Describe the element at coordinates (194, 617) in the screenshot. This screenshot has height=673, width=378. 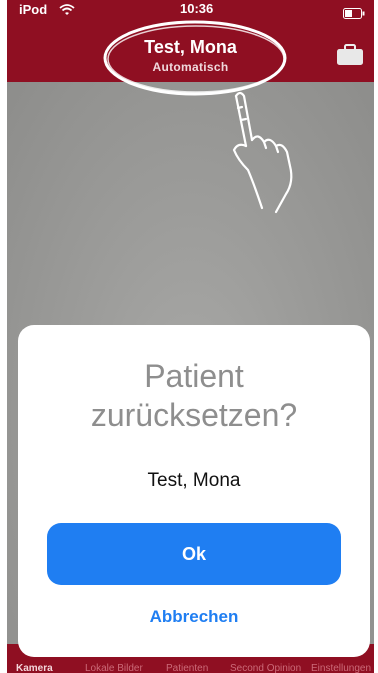
I see `cancel-button: Abbrechen` at that location.